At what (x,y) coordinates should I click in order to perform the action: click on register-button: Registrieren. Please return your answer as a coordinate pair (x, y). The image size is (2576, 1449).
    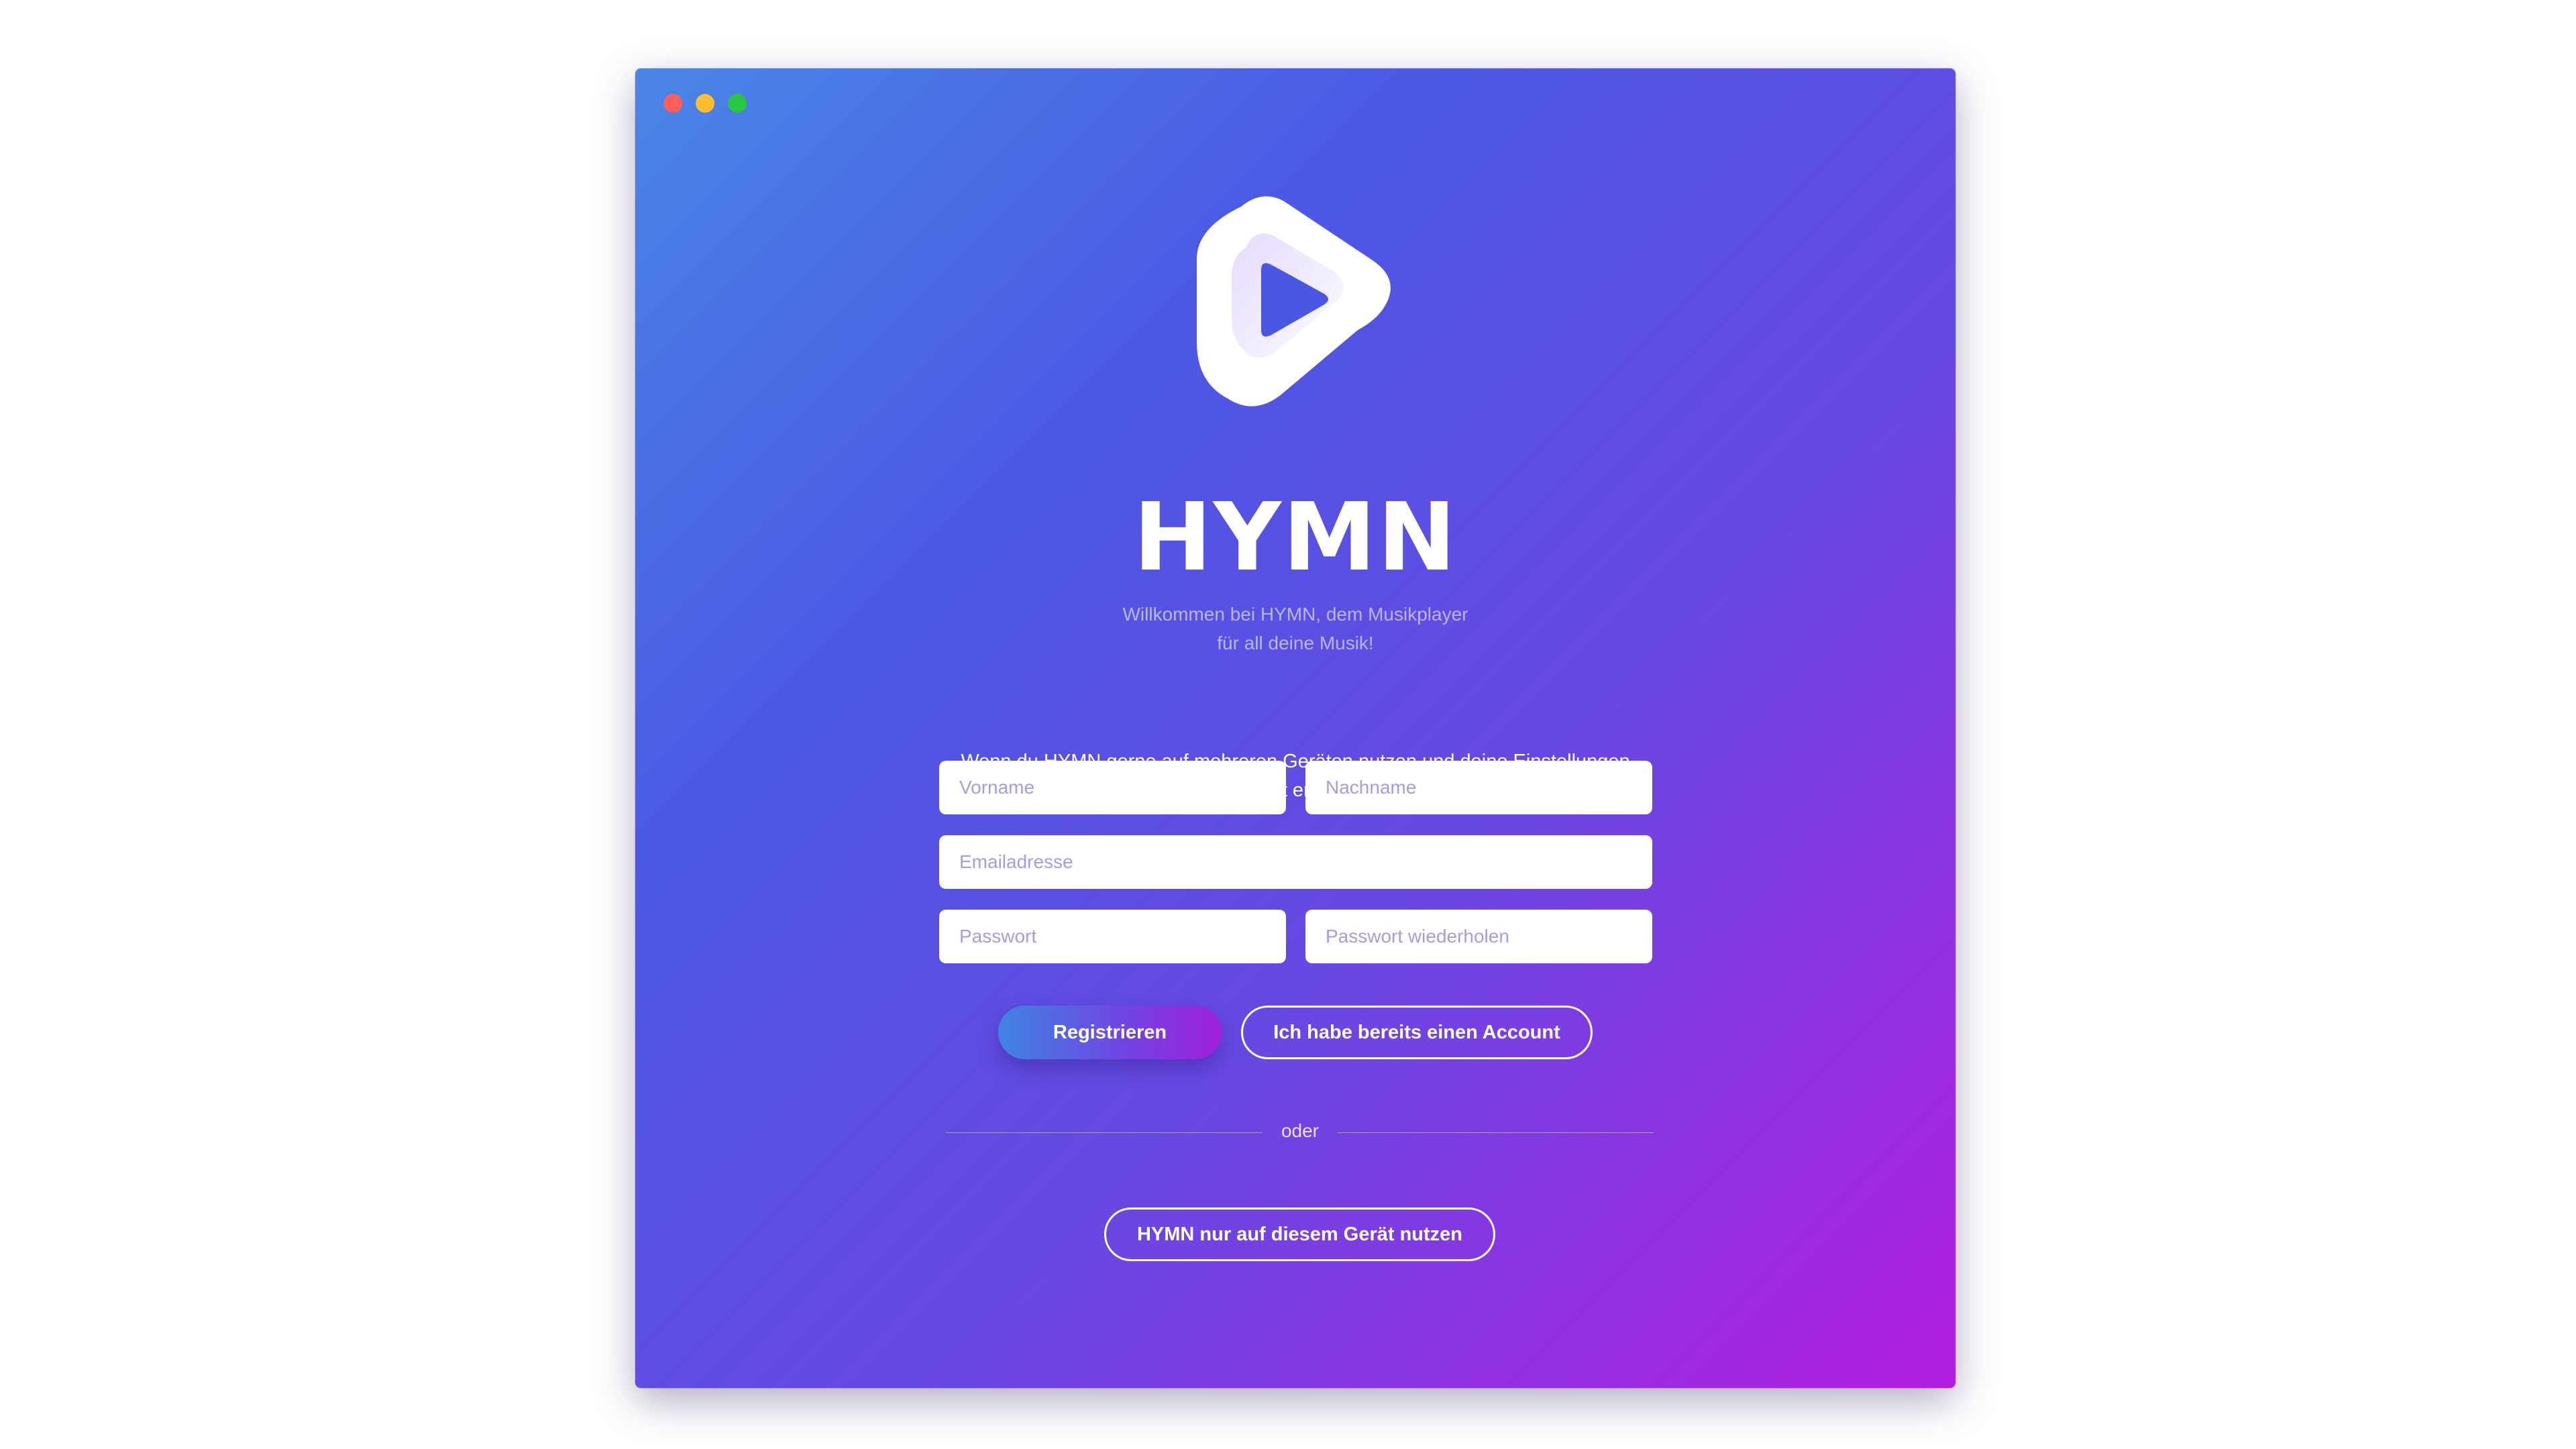
    Looking at the image, I should click on (1110, 1032).